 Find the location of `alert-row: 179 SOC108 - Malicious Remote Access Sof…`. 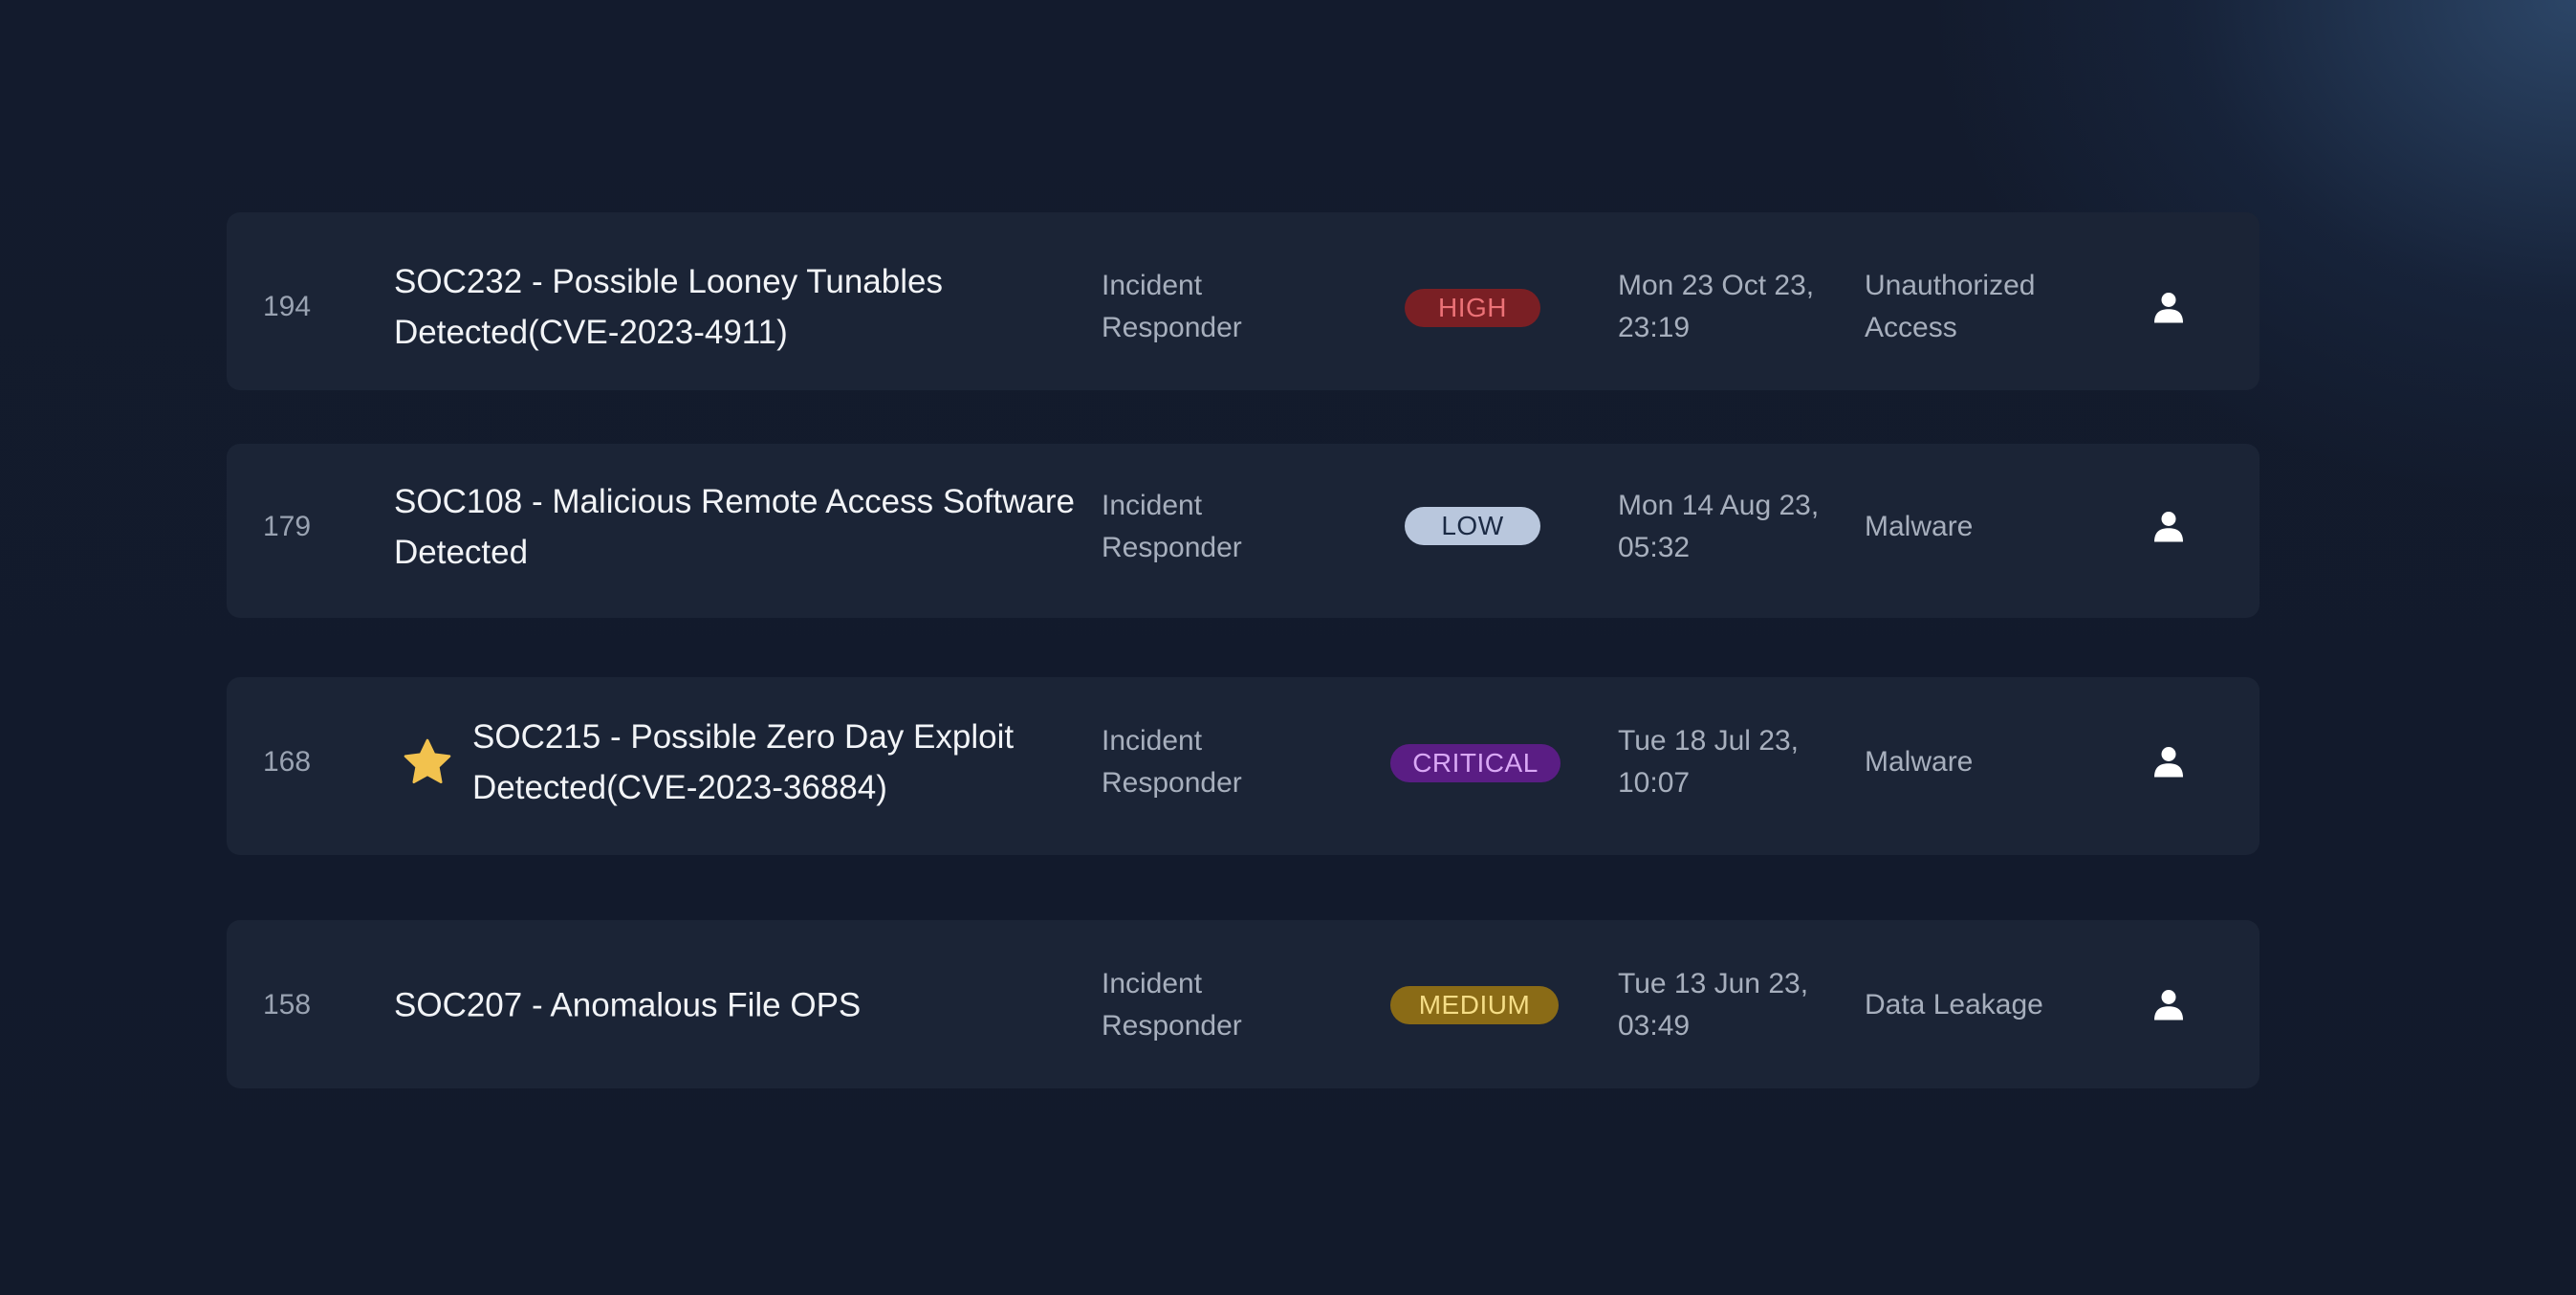

alert-row: 179 SOC108 - Malicious Remote Access Sof… is located at coordinates (1243, 531).